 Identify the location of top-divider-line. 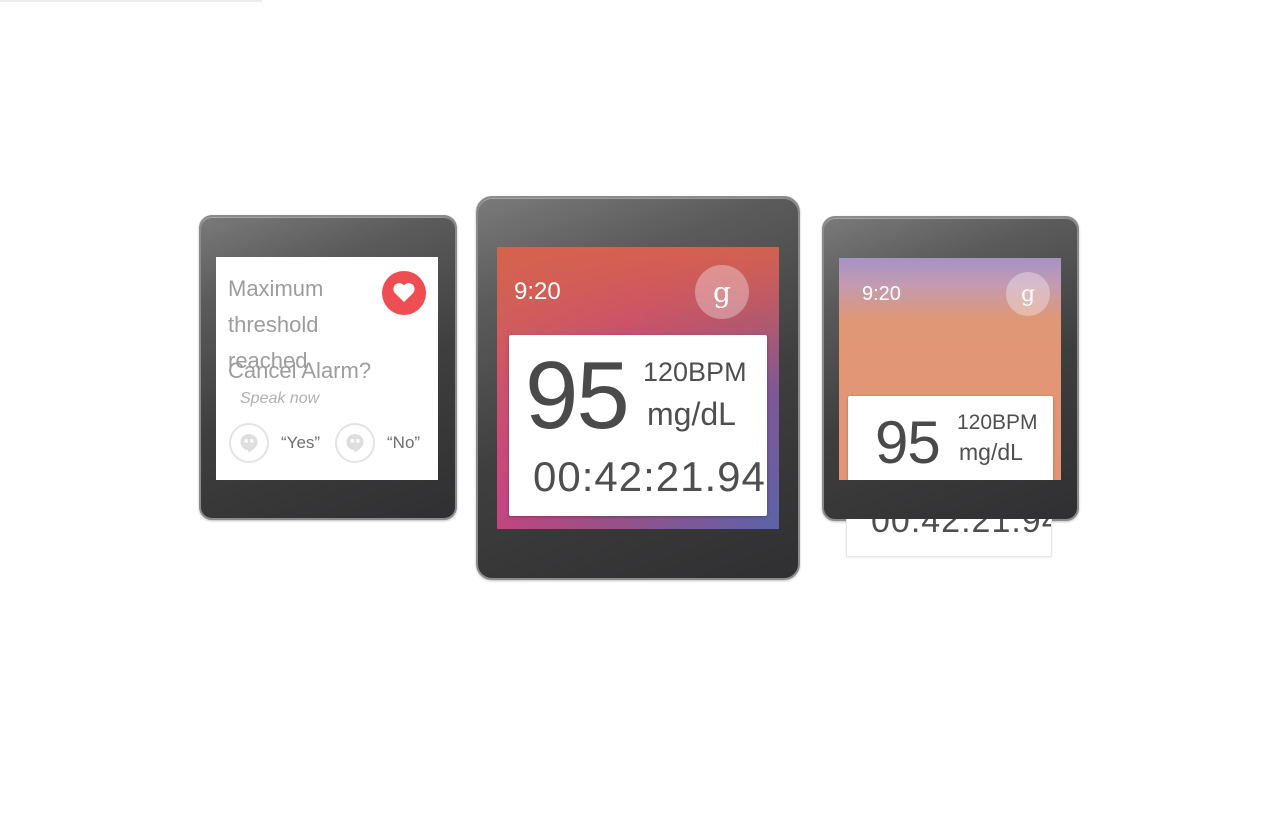
(131, 1).